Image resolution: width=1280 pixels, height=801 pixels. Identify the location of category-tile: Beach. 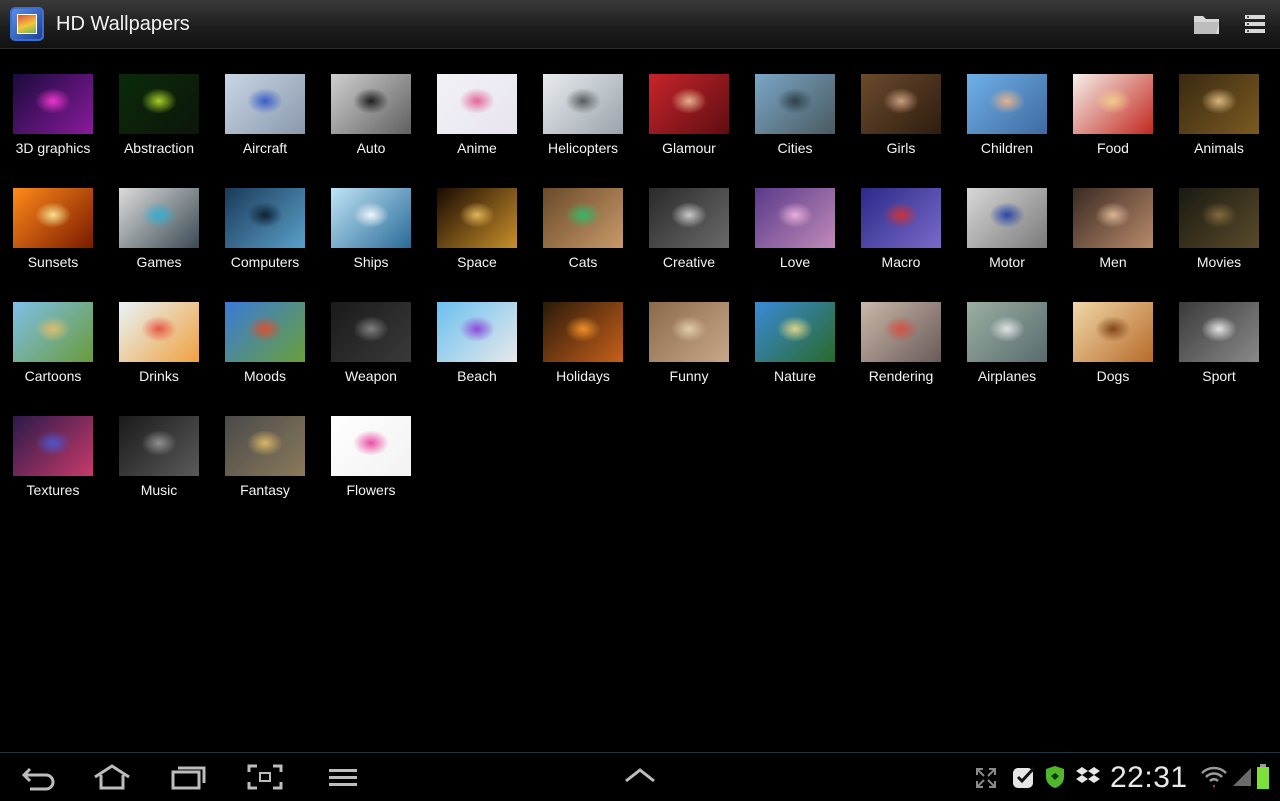
(477, 352).